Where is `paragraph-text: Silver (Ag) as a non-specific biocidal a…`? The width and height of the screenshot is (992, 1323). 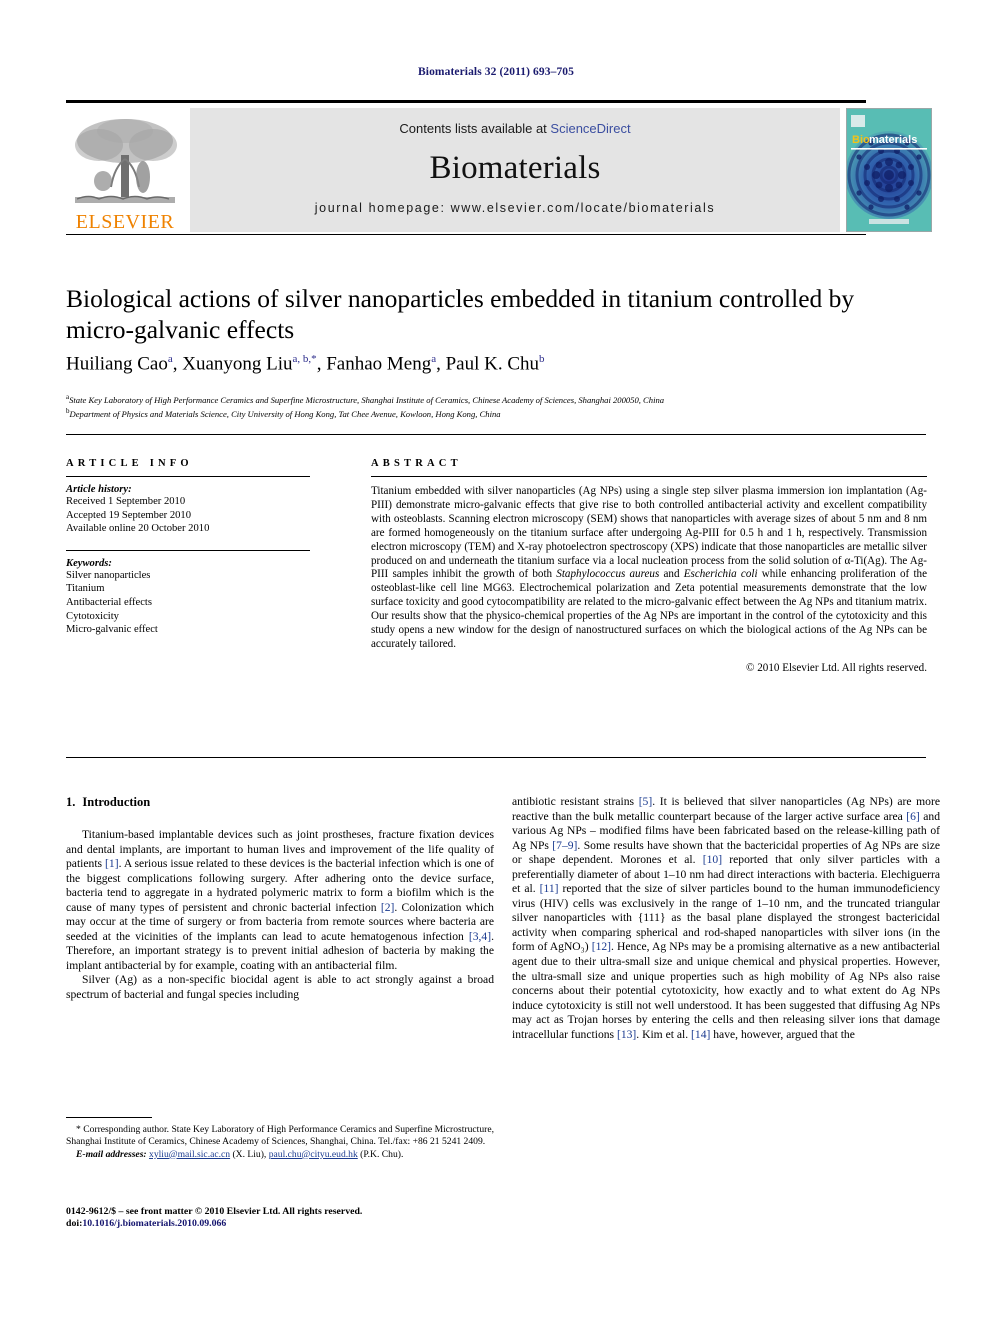 paragraph-text: Silver (Ag) as a non-specific biocidal a… is located at coordinates (280, 987).